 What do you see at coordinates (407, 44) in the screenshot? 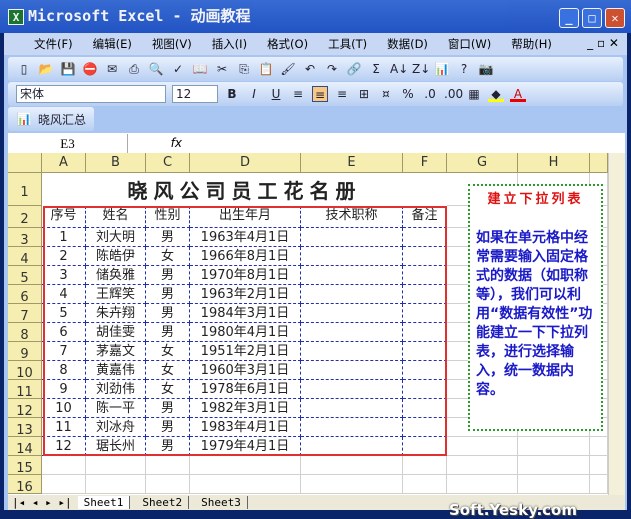
I see `menu-item: 数据(D)` at bounding box center [407, 44].